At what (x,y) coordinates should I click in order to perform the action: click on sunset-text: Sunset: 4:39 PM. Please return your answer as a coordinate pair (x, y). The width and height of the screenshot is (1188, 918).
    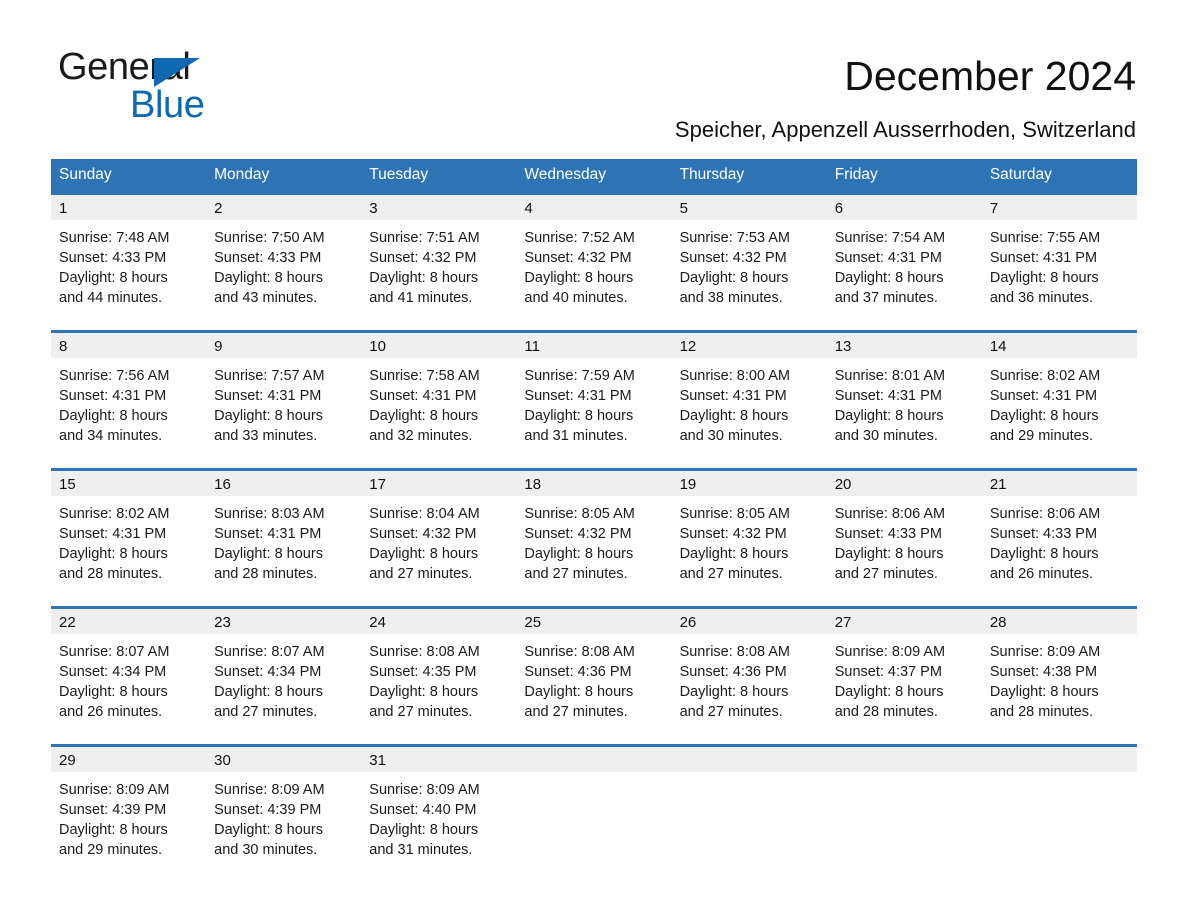
    Looking at the image, I should click on (268, 810).